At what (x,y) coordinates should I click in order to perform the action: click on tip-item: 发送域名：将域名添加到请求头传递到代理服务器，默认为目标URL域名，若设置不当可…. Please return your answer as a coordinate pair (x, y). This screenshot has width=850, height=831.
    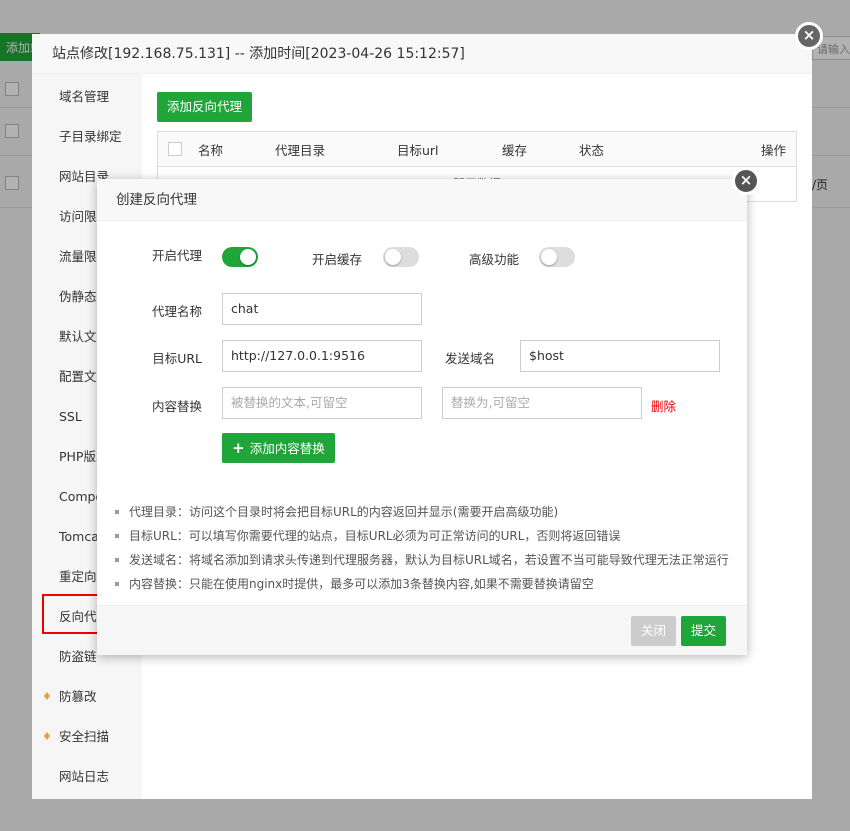
    Looking at the image, I should click on (422, 560).